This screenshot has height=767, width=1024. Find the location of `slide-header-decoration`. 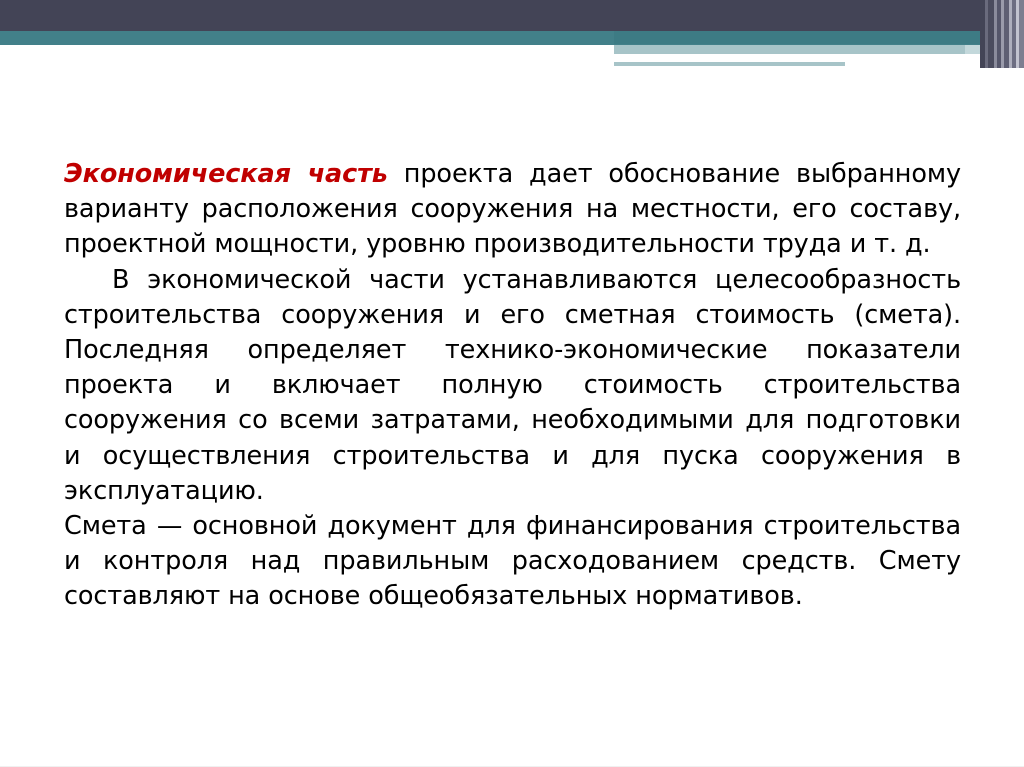

slide-header-decoration is located at coordinates (512, 40).